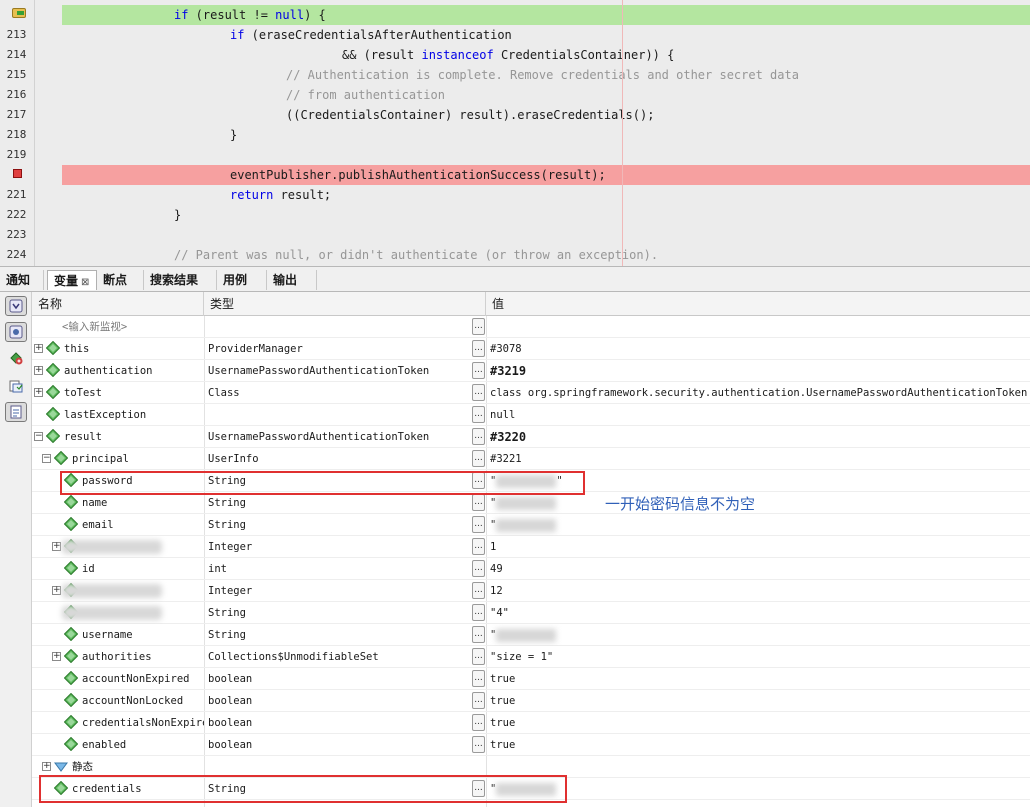 The image size is (1030, 807). Describe the element at coordinates (365, 95) in the screenshot. I see `code-line: // from authentication` at that location.